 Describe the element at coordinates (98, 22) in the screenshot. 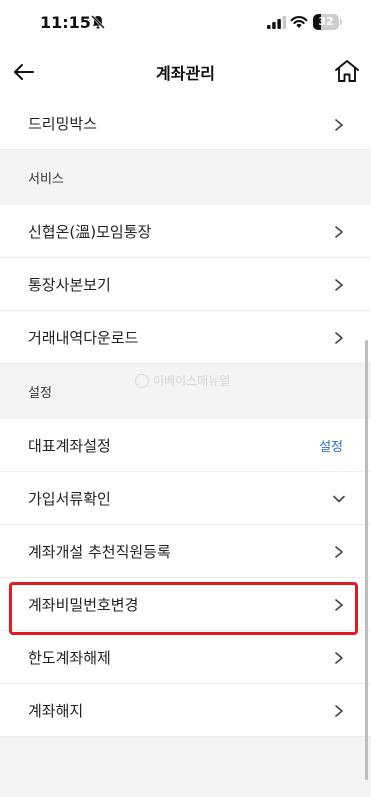

I see `bell-muted-icon` at that location.